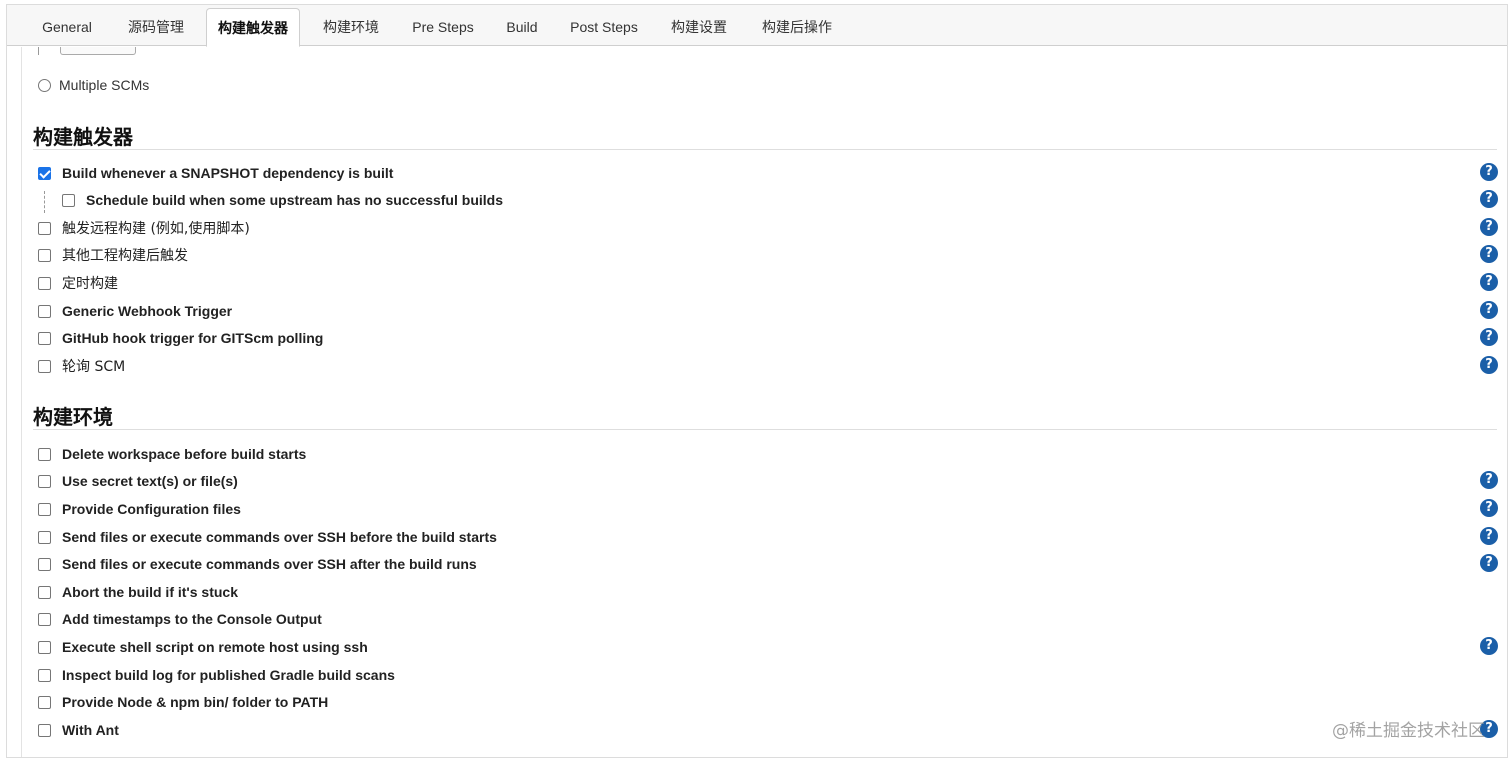 This screenshot has height=763, width=1512. Describe the element at coordinates (90, 284) in the screenshot. I see `option-label: 定时构建` at that location.